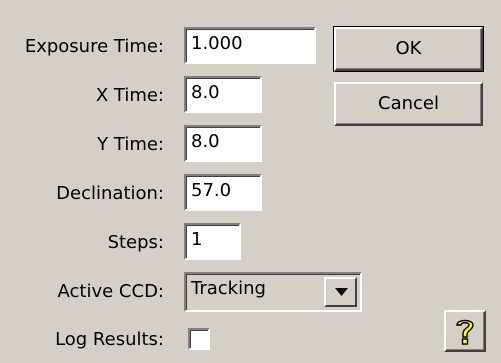  Describe the element at coordinates (223, 94) in the screenshot. I see `x-time-input: 8.0` at that location.